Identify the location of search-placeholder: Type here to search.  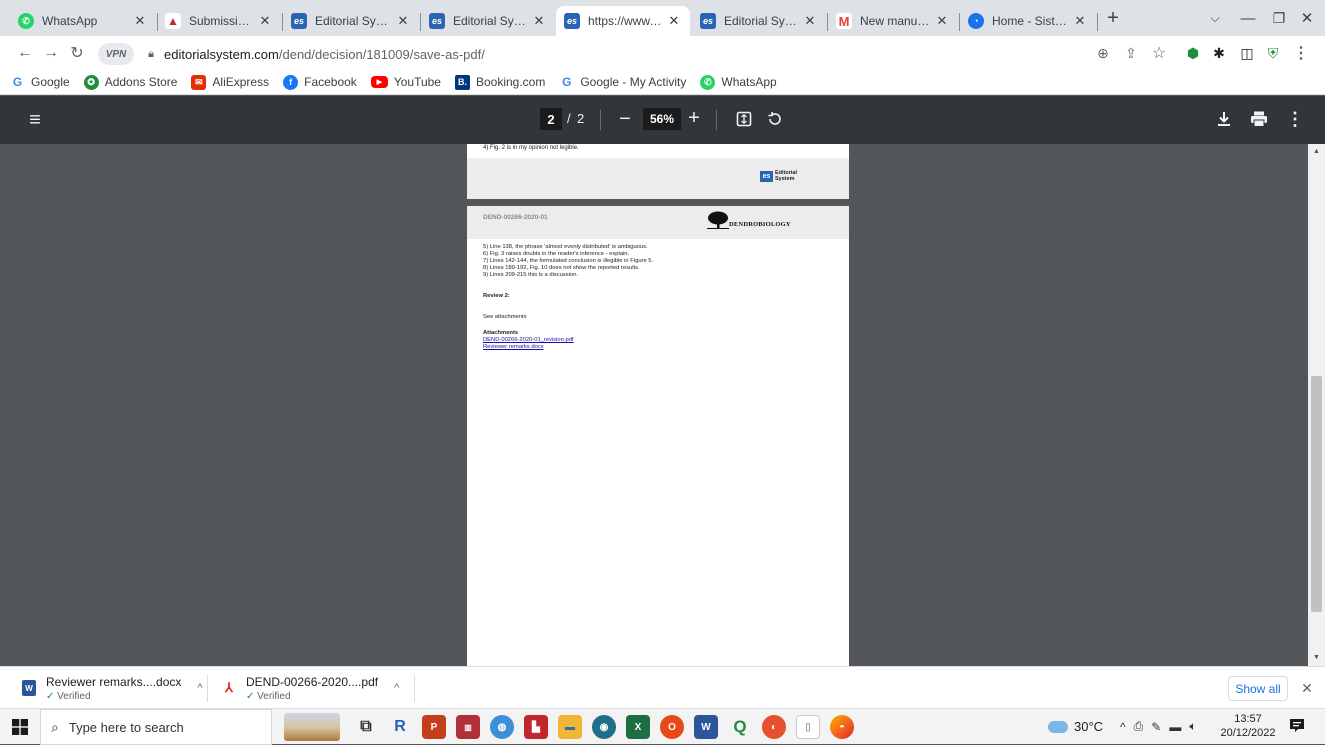
(126, 727).